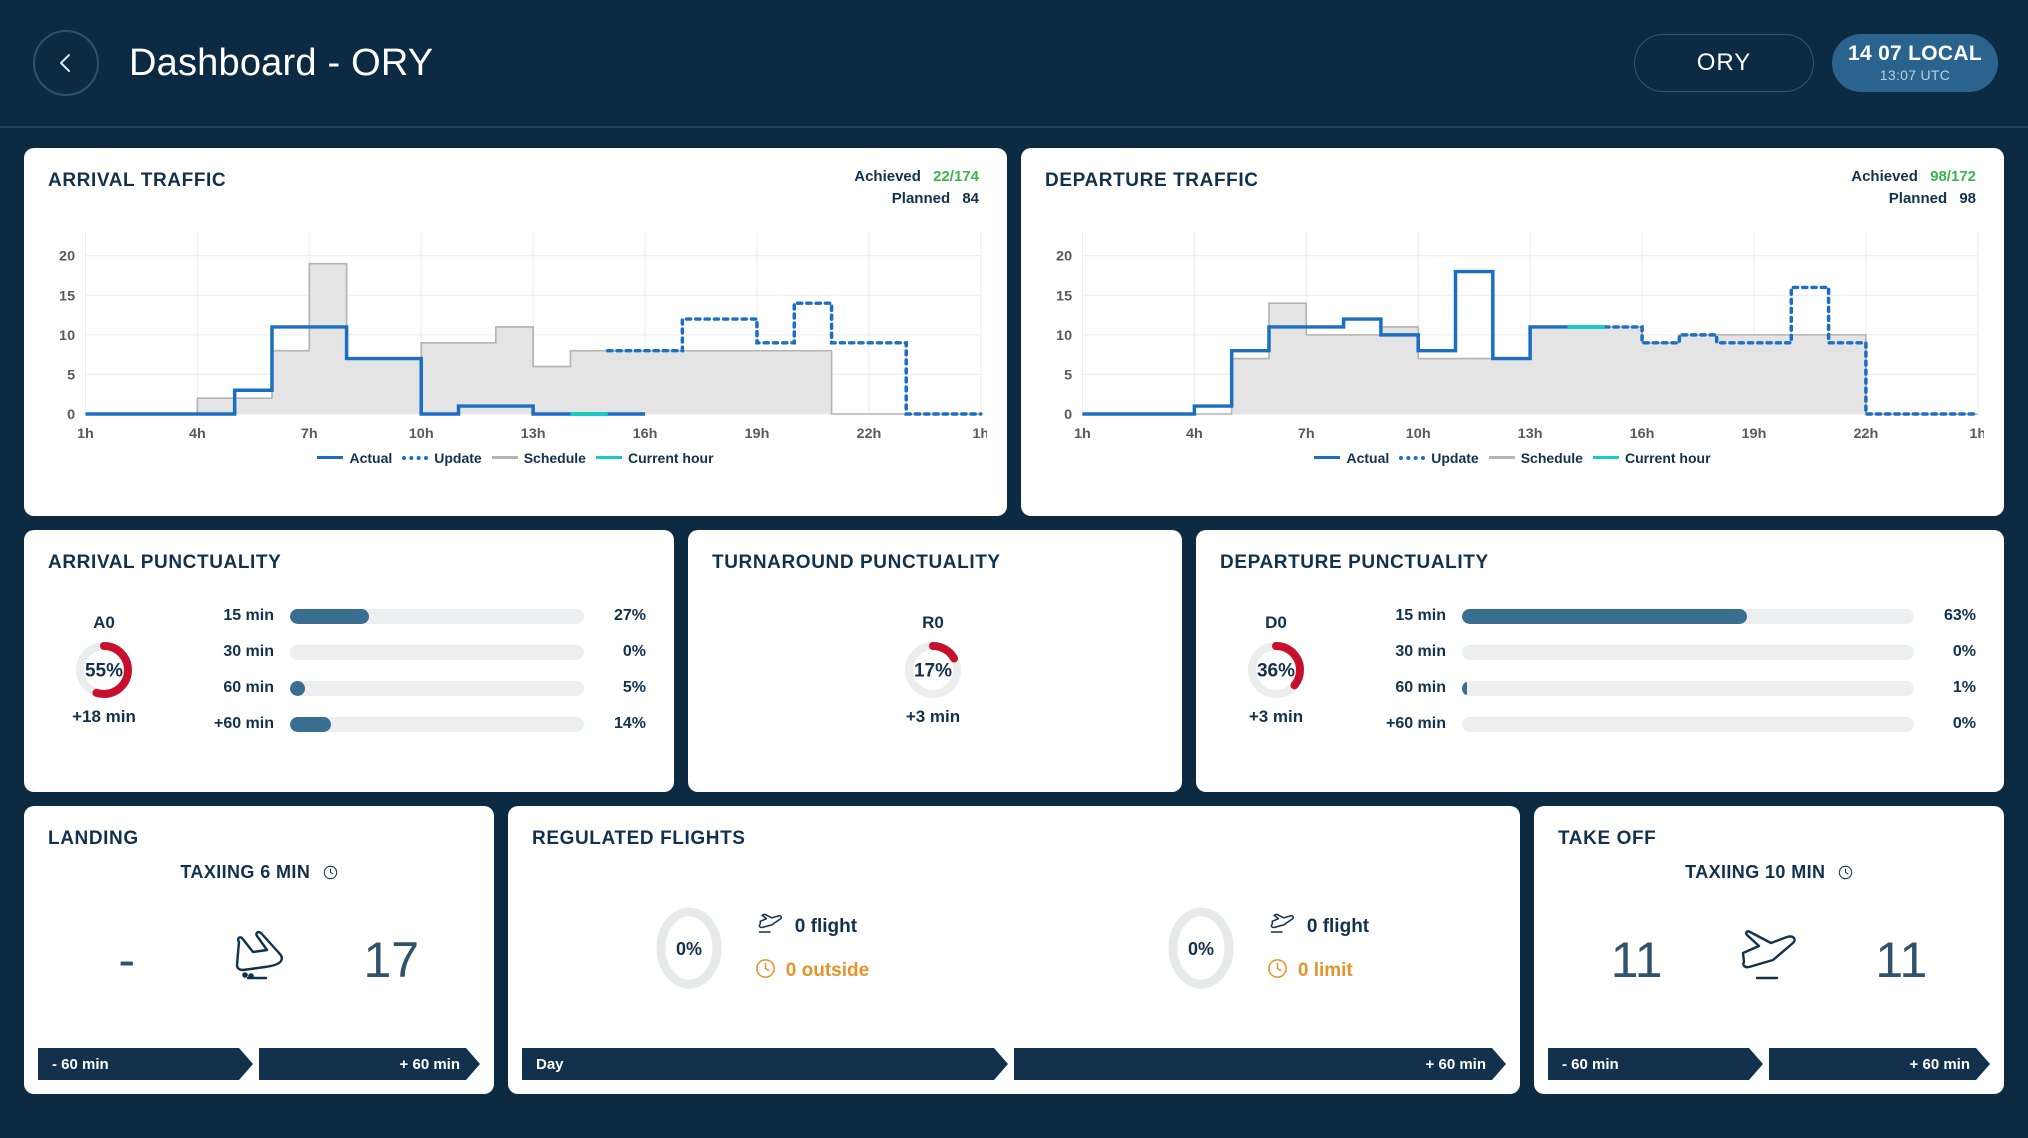 Image resolution: width=2028 pixels, height=1138 pixels. Describe the element at coordinates (1260, 1064) in the screenshot. I see `regulated-footer-plus-60: + 60 min` at that location.